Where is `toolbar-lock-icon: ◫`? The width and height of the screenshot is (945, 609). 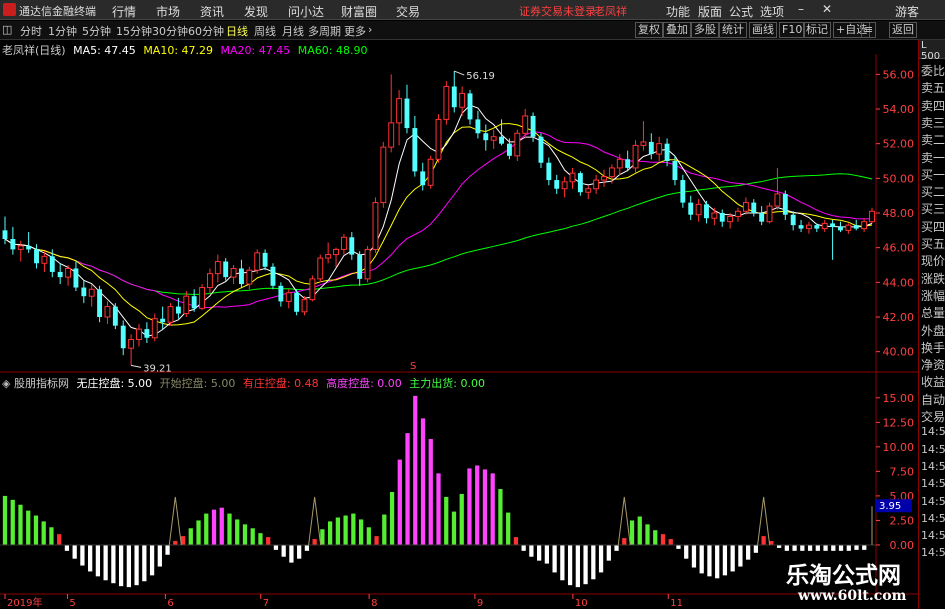 toolbar-lock-icon: ◫ is located at coordinates (7, 29).